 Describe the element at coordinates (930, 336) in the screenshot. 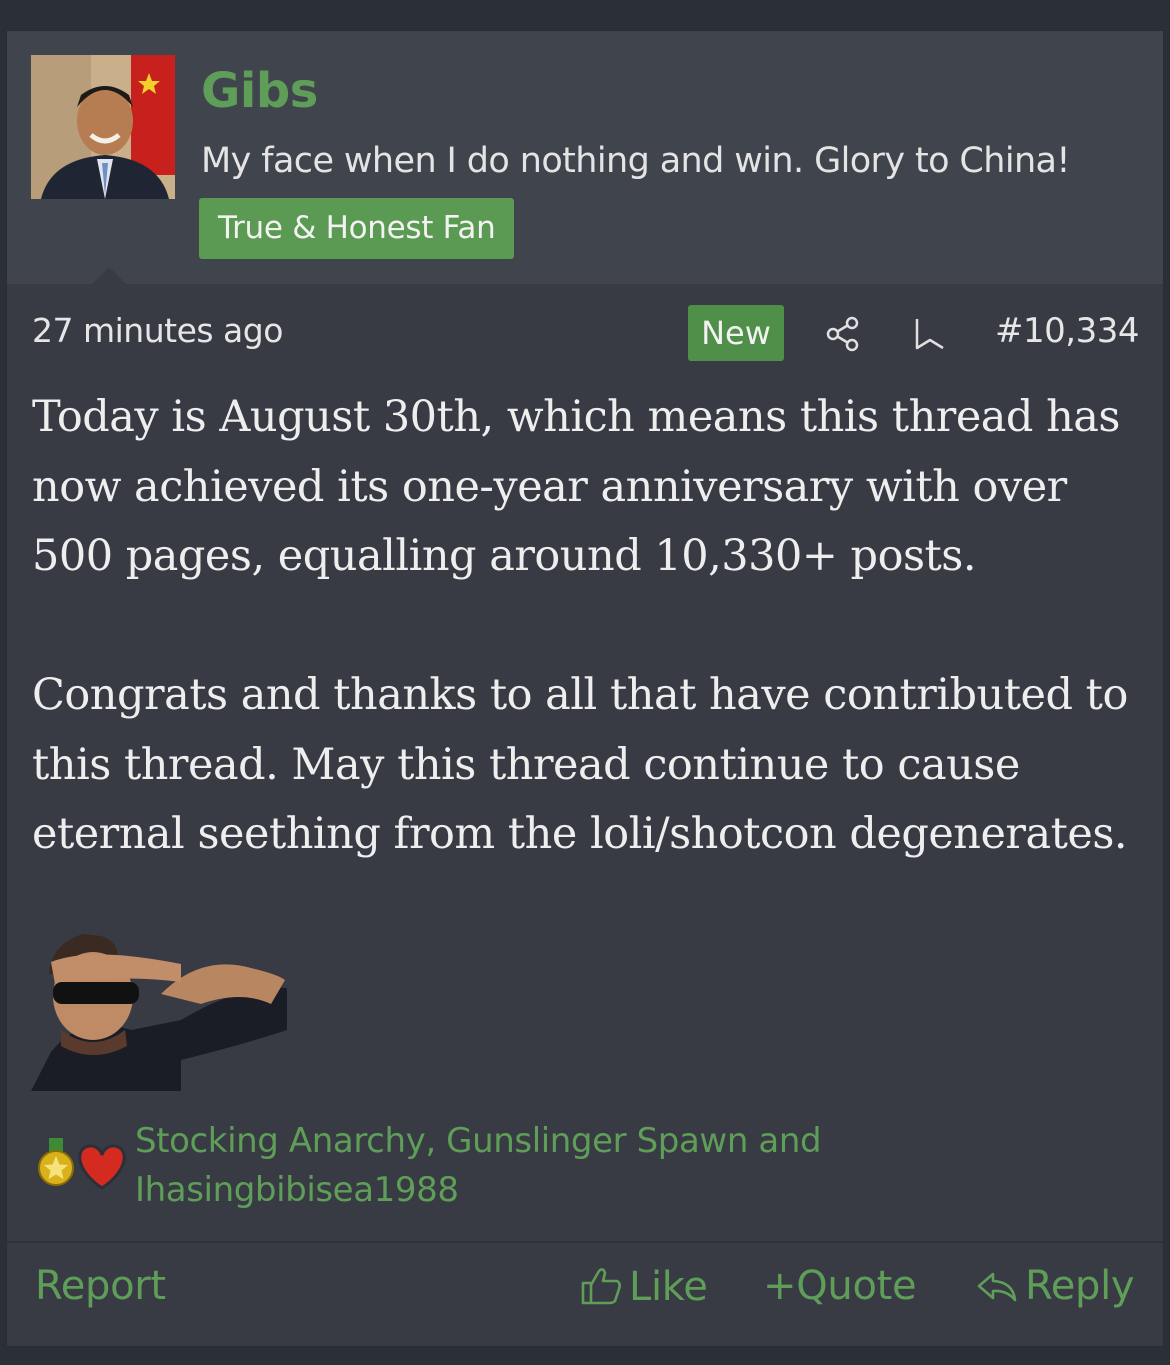

I see `bookmark-icon` at that location.